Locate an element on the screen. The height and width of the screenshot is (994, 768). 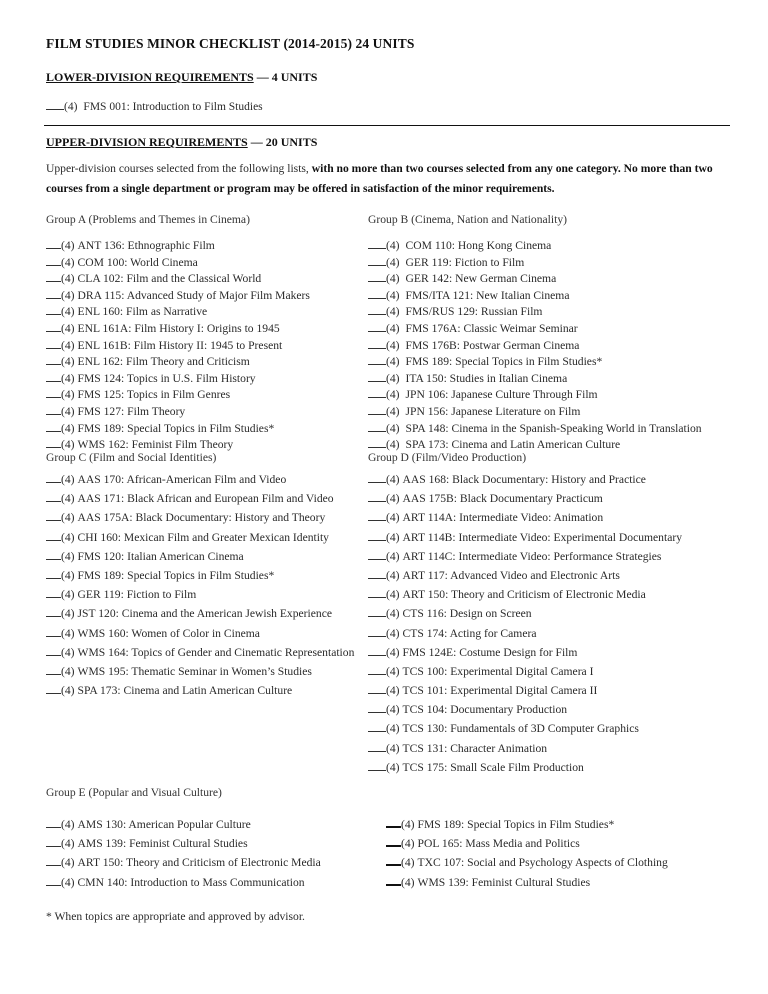
course-name: AAS 170: African-American Film and Video is located at coordinates (182, 479).